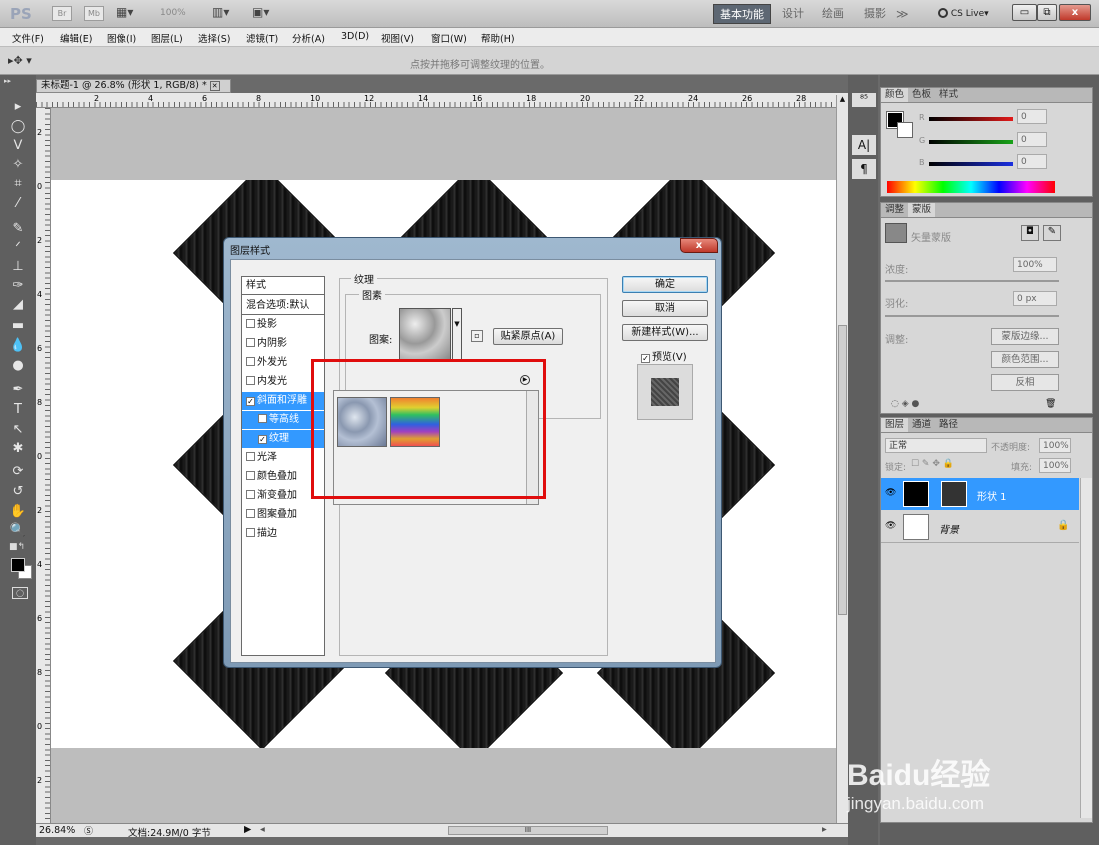  Describe the element at coordinates (1055, 445) in the screenshot. I see `opacity-value: 100%` at that location.